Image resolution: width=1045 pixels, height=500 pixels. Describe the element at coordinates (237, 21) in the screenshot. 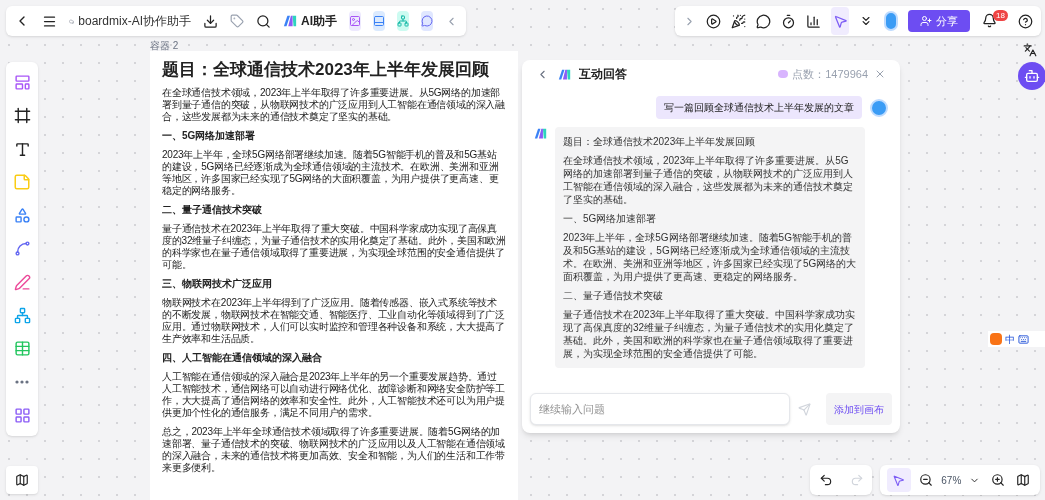

I see `tag-icon` at that location.